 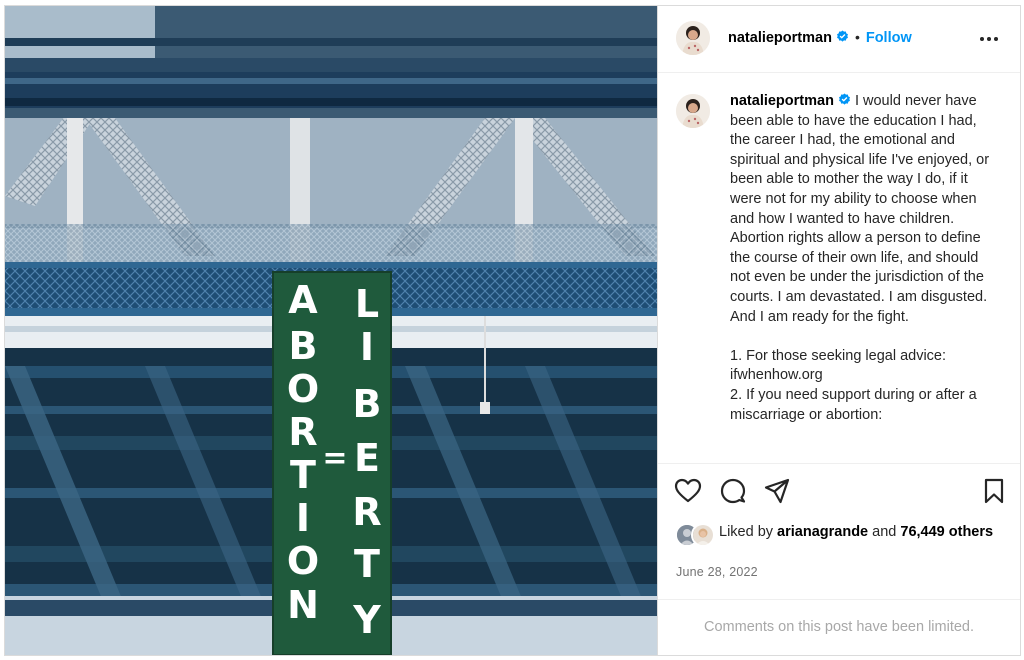 I want to click on likes-count-link: 76,449 others, so click(x=946, y=532).